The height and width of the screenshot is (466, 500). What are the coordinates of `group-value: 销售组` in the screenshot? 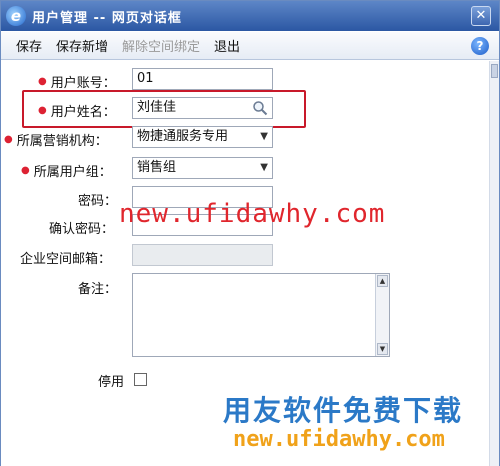 It's located at (157, 167).